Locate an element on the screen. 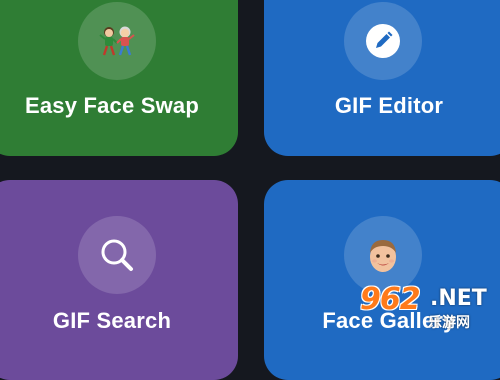 The height and width of the screenshot is (380, 500). search-icon is located at coordinates (117, 255).